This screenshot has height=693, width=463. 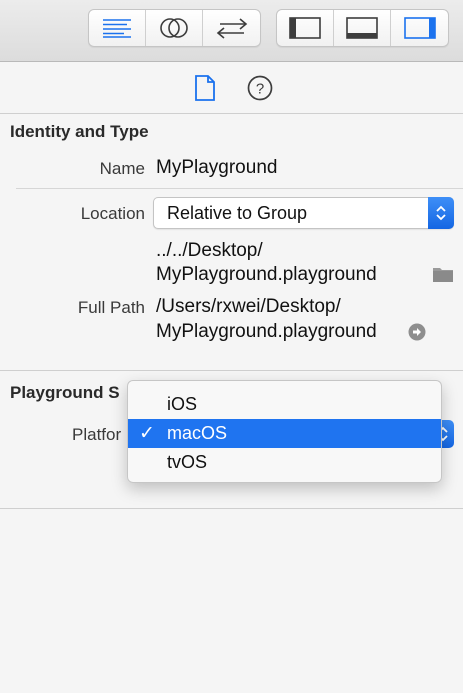 I want to click on platform-menu: iOS ✓ macOS tvOS, so click(x=284, y=431).